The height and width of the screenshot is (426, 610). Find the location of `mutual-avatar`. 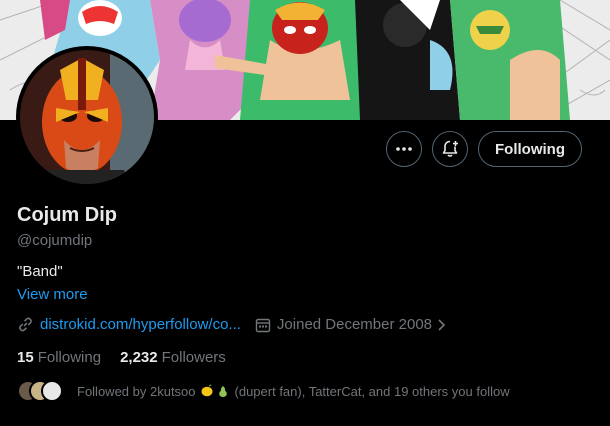

mutual-avatar is located at coordinates (52, 391).